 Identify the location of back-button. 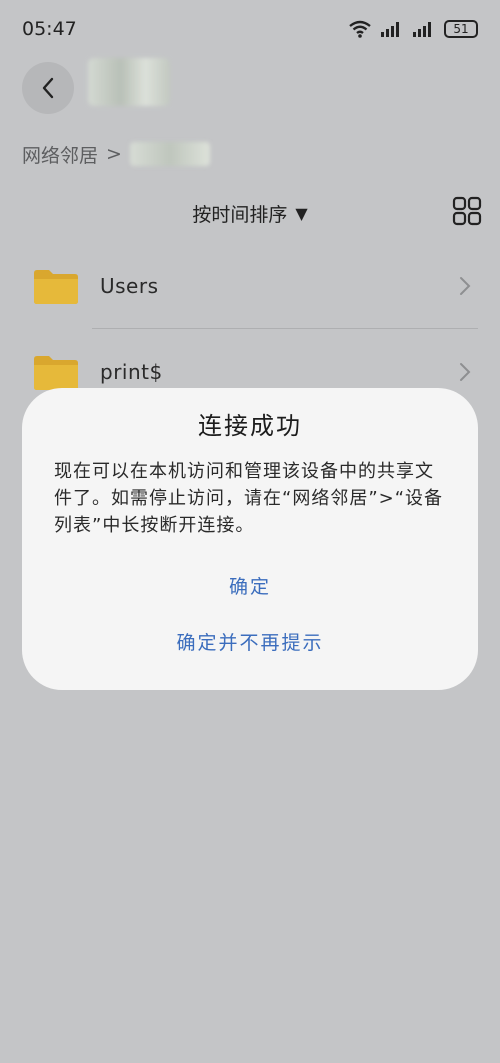
(48, 88).